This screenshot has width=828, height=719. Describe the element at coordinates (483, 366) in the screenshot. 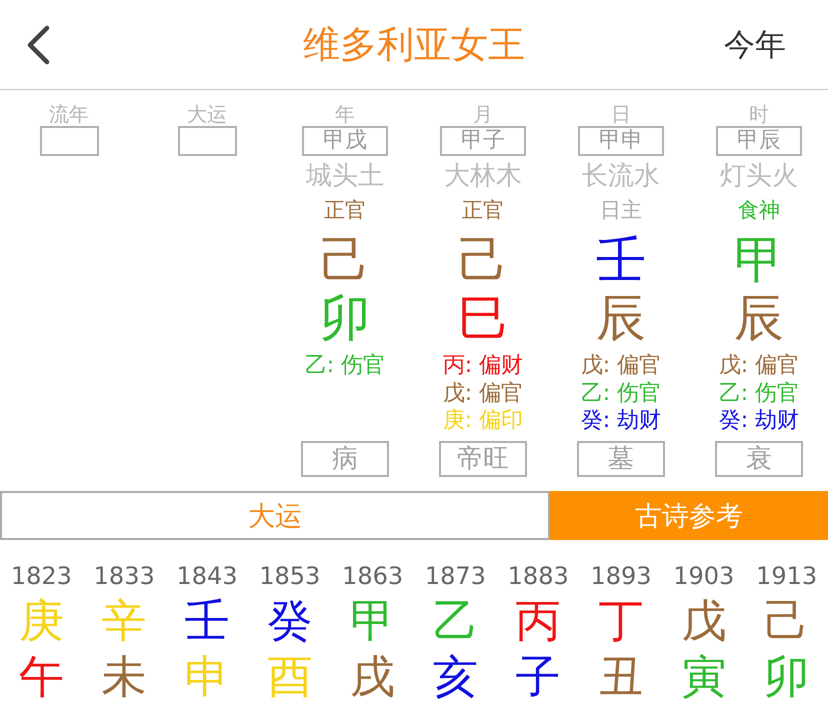

I see `hidden-stem-text: 丙: 偏财` at that location.